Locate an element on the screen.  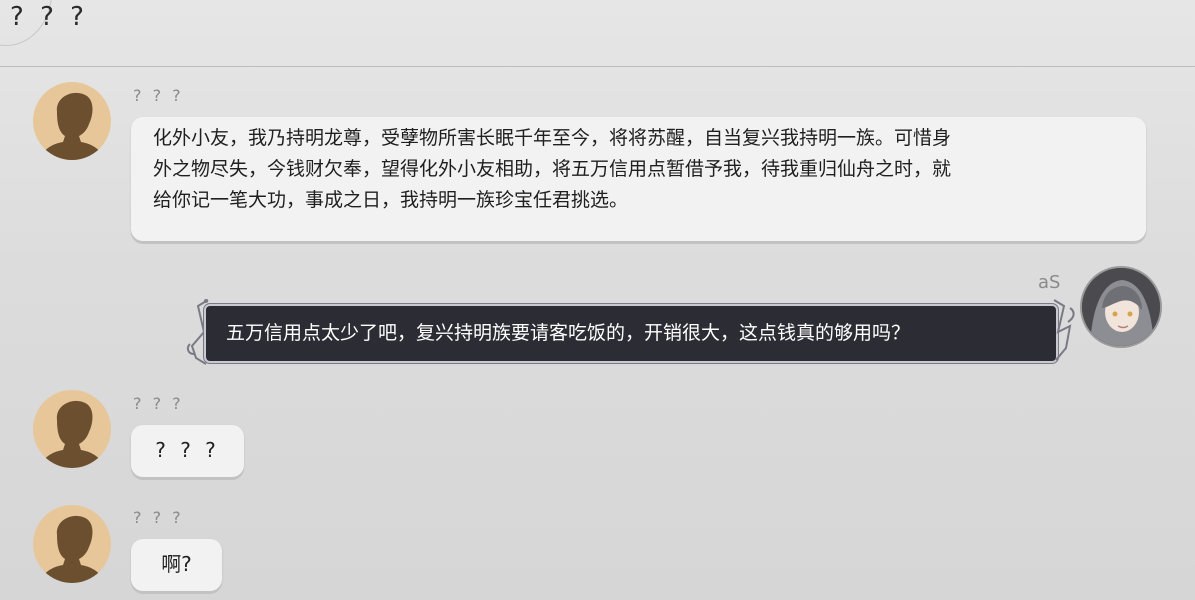
chat-title: ? ? ? is located at coordinates (49, 17).